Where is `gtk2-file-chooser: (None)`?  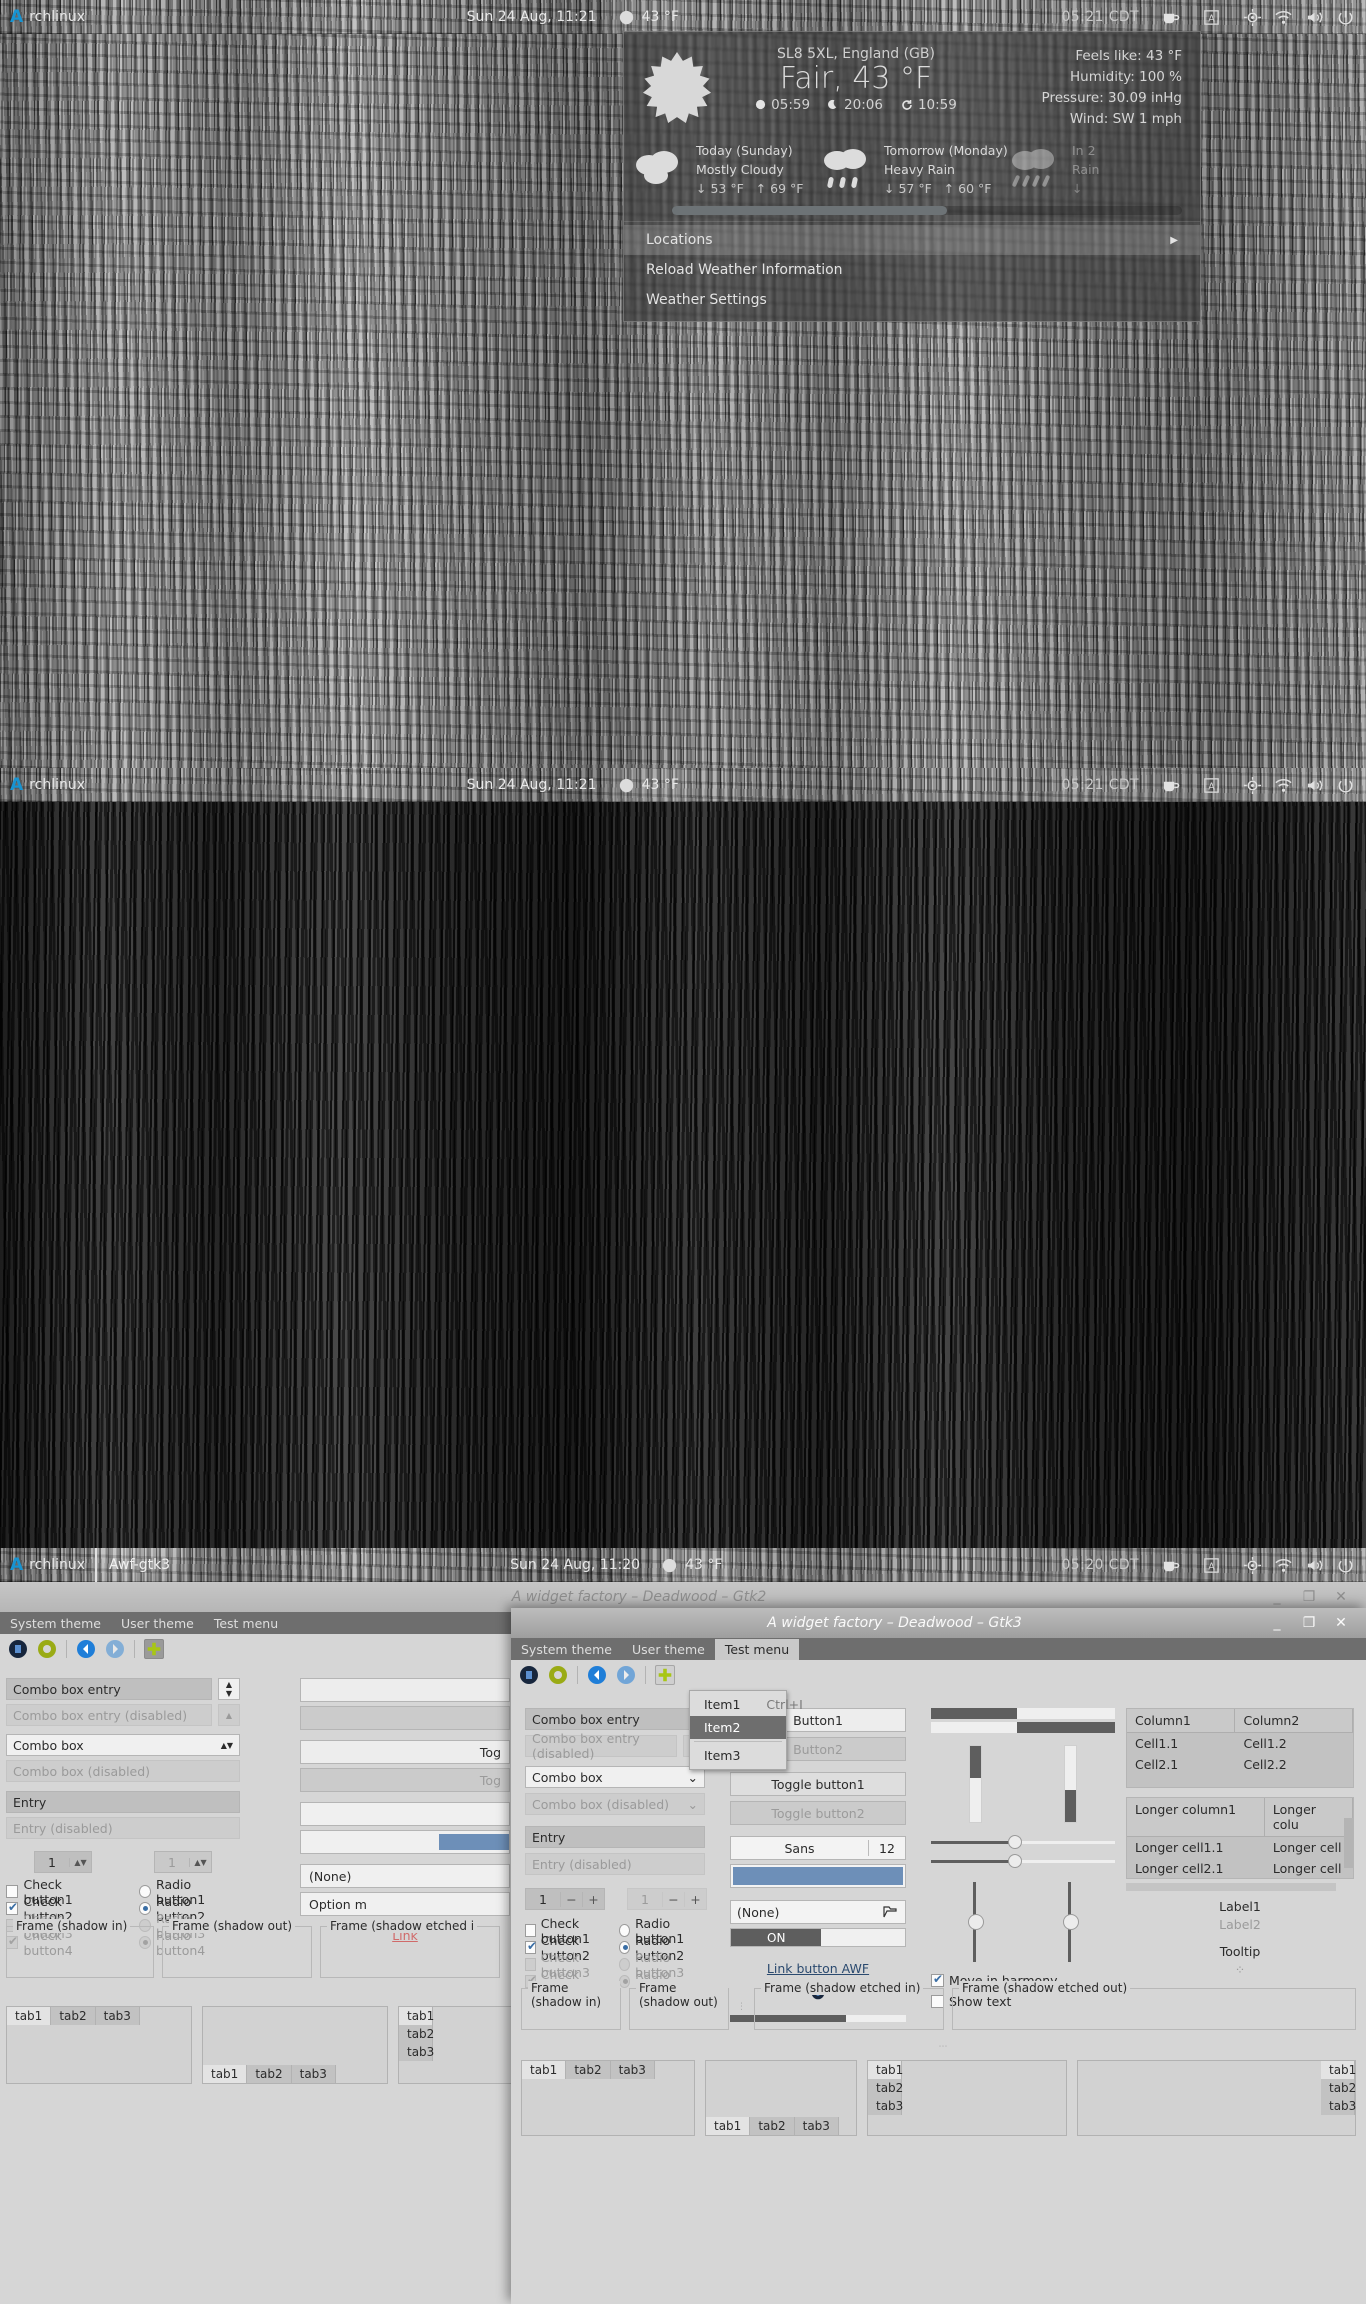 gtk2-file-chooser: (None) is located at coordinates (405, 1876).